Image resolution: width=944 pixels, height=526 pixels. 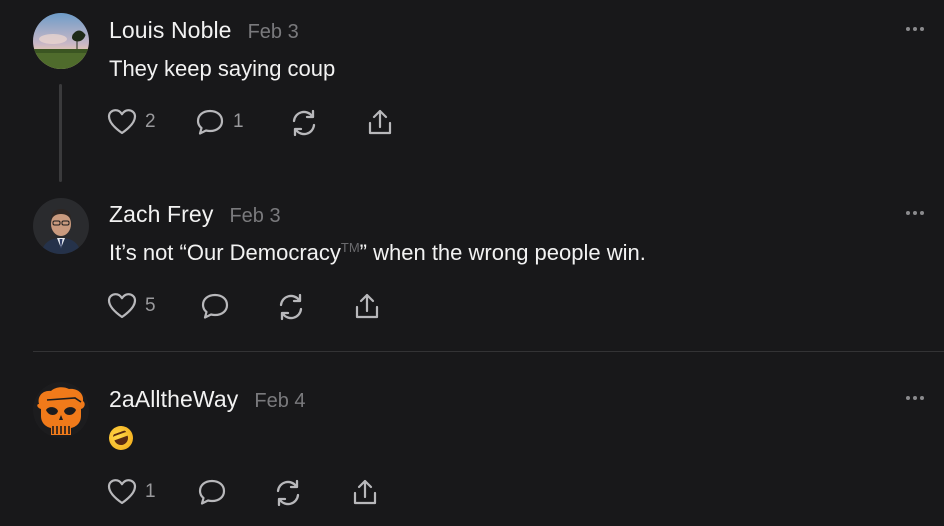 I want to click on like-button: 1, so click(x=131, y=492).